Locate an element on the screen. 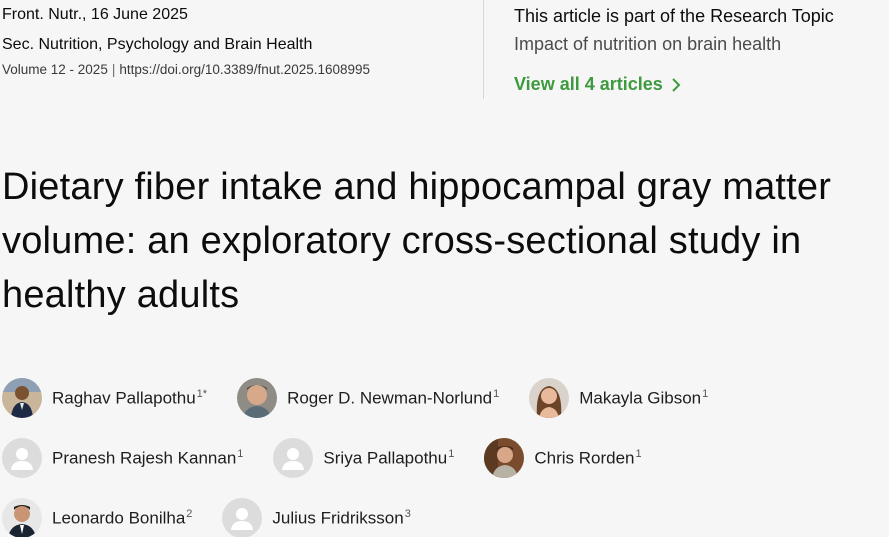 The height and width of the screenshot is (537, 889). author-name: Sriya Pallapothu1 is located at coordinates (389, 457).